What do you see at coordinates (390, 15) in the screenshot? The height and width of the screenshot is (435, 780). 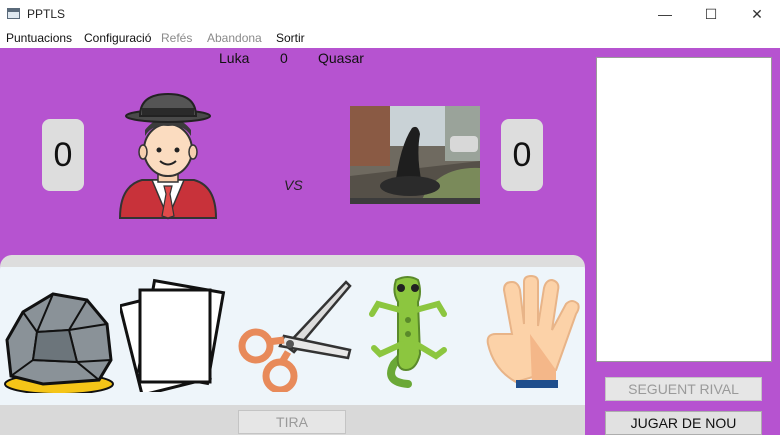 I see `title-bar: PPTLS — ☐ ✕` at bounding box center [390, 15].